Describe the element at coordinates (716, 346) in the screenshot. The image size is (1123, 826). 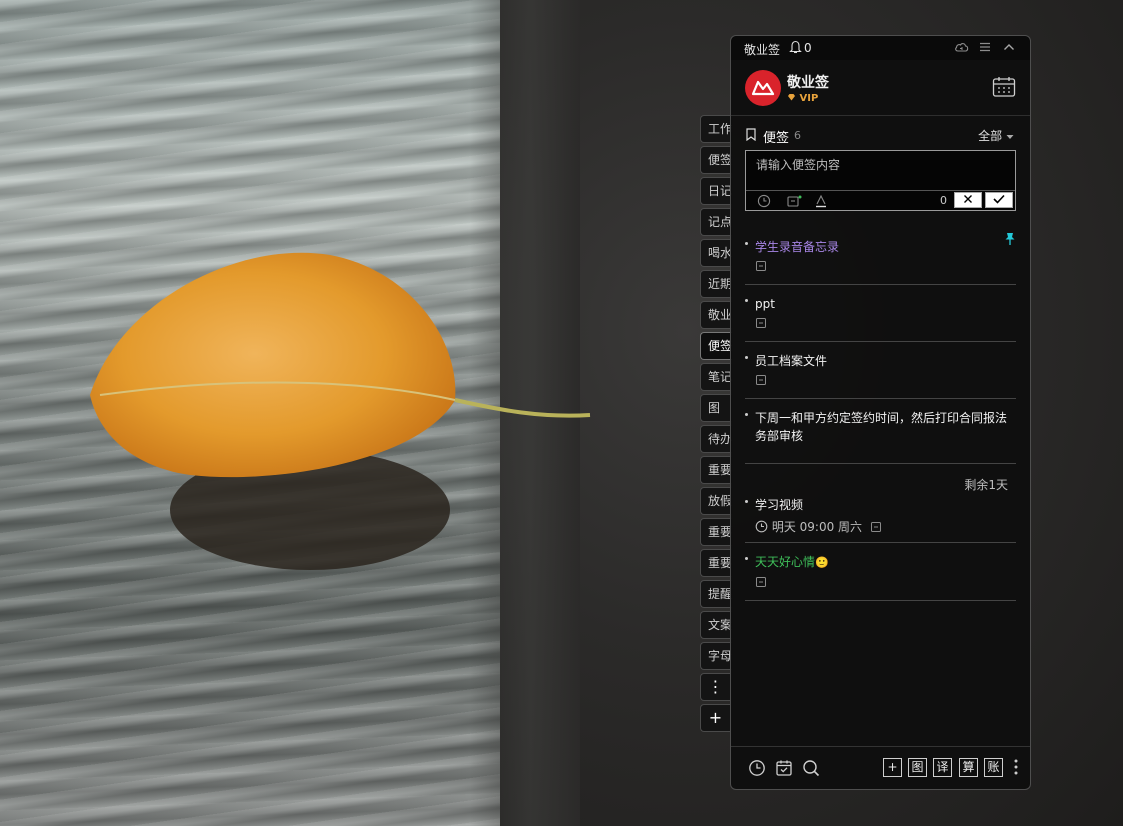
I see `tab-category-active: 便签` at that location.